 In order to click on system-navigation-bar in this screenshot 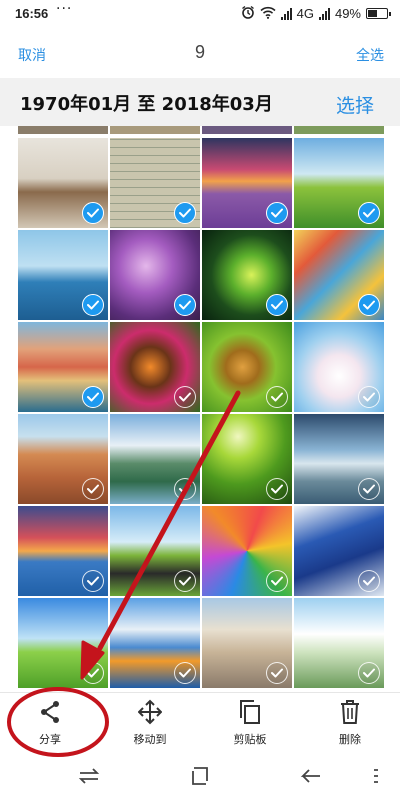, I will do `click(200, 779)`.